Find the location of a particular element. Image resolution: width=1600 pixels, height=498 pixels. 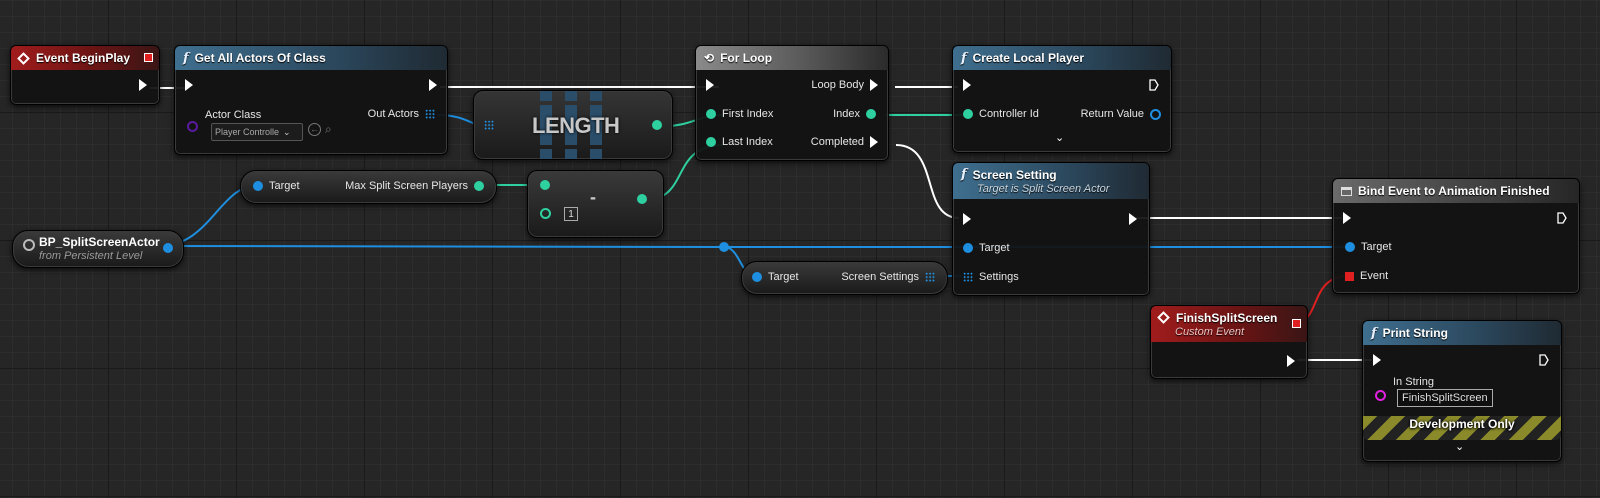

node-header: FinishSplitScreen Custom Event is located at coordinates (1229, 324).